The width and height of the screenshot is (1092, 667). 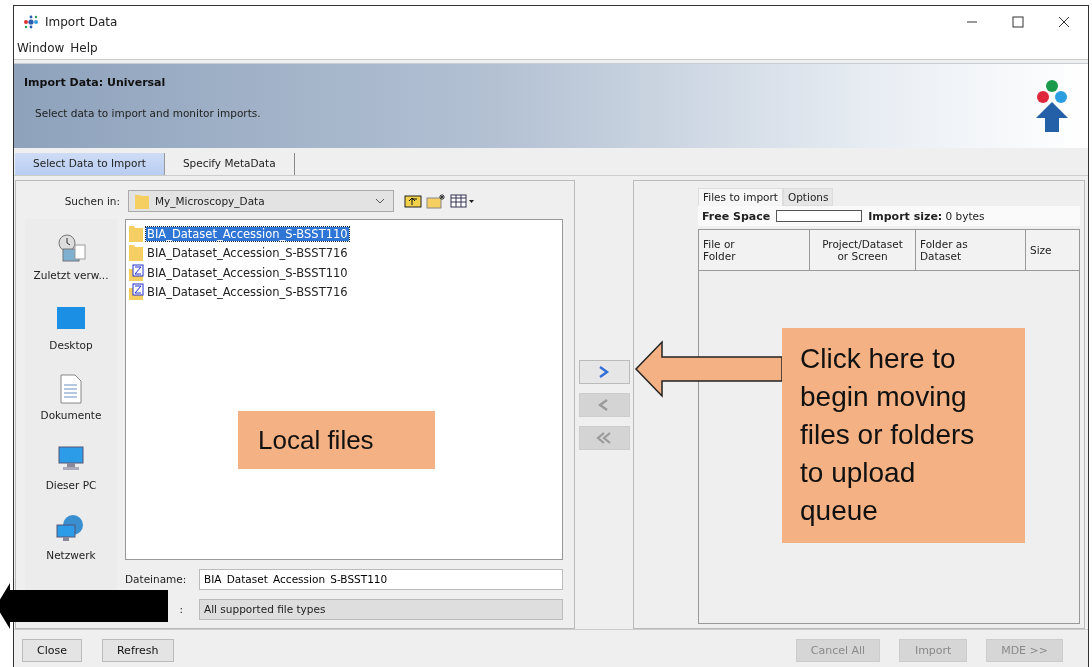 I want to click on file-type-dropdown: All supported file types, so click(x=381, y=609).